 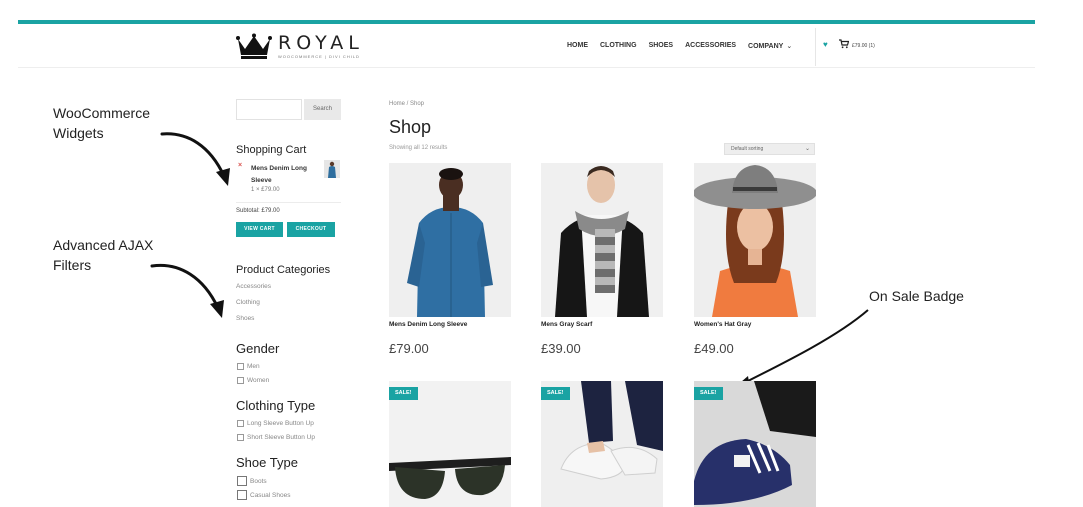 I want to click on product-price: £79.00, so click(x=409, y=348).